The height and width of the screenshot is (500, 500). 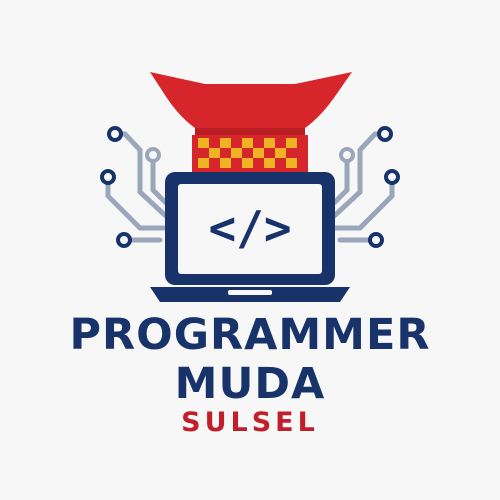 What do you see at coordinates (250, 422) in the screenshot?
I see `logo-subtitle: SULSEL` at bounding box center [250, 422].